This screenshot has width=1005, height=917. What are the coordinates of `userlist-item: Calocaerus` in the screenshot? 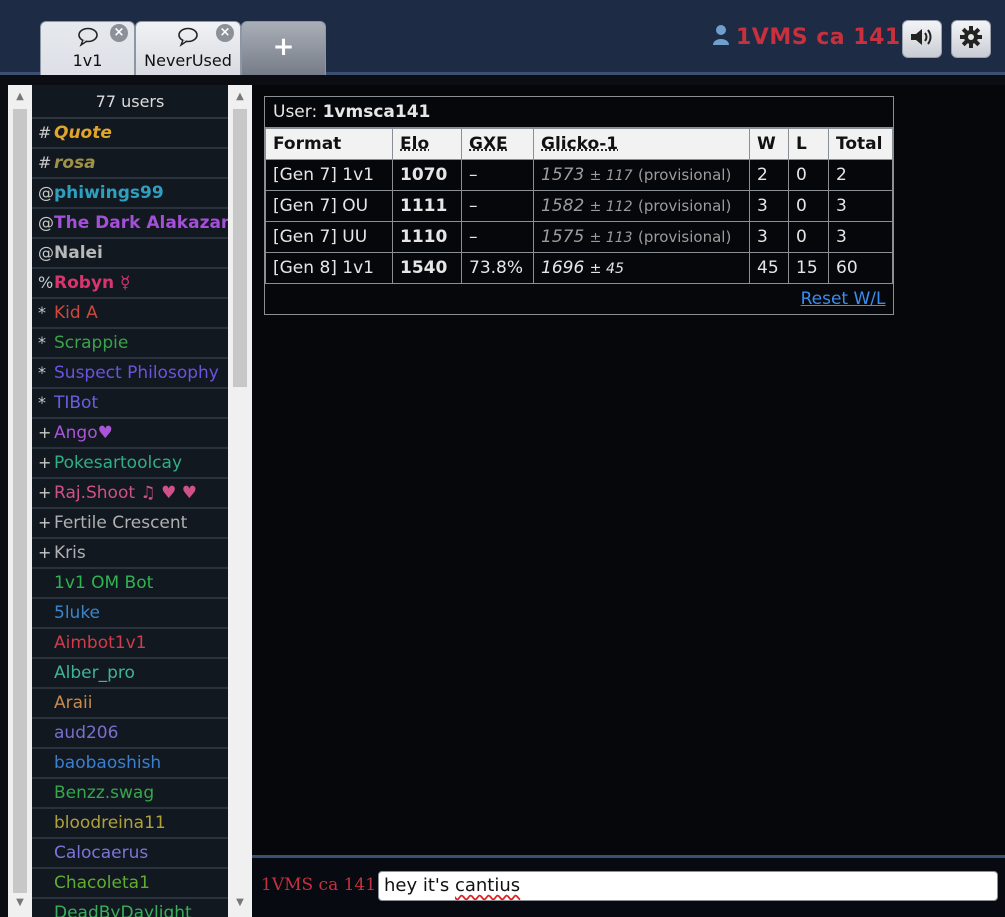 It's located at (130, 854).